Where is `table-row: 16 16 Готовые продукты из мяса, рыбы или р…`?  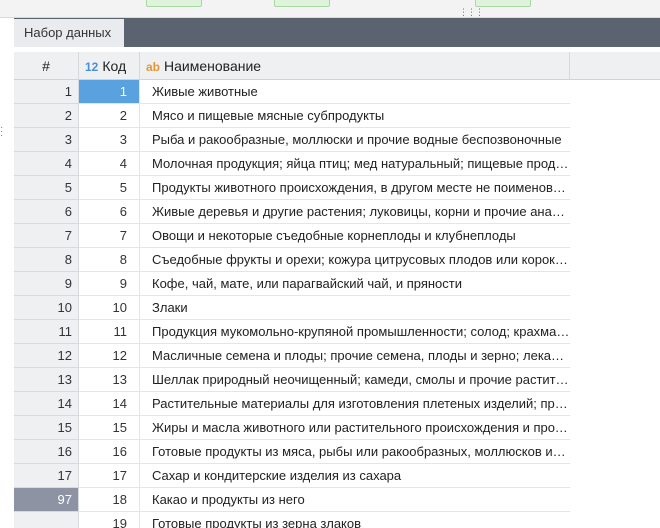
table-row: 16 16 Готовые продукты из мяса, рыбы или р… is located at coordinates (337, 452).